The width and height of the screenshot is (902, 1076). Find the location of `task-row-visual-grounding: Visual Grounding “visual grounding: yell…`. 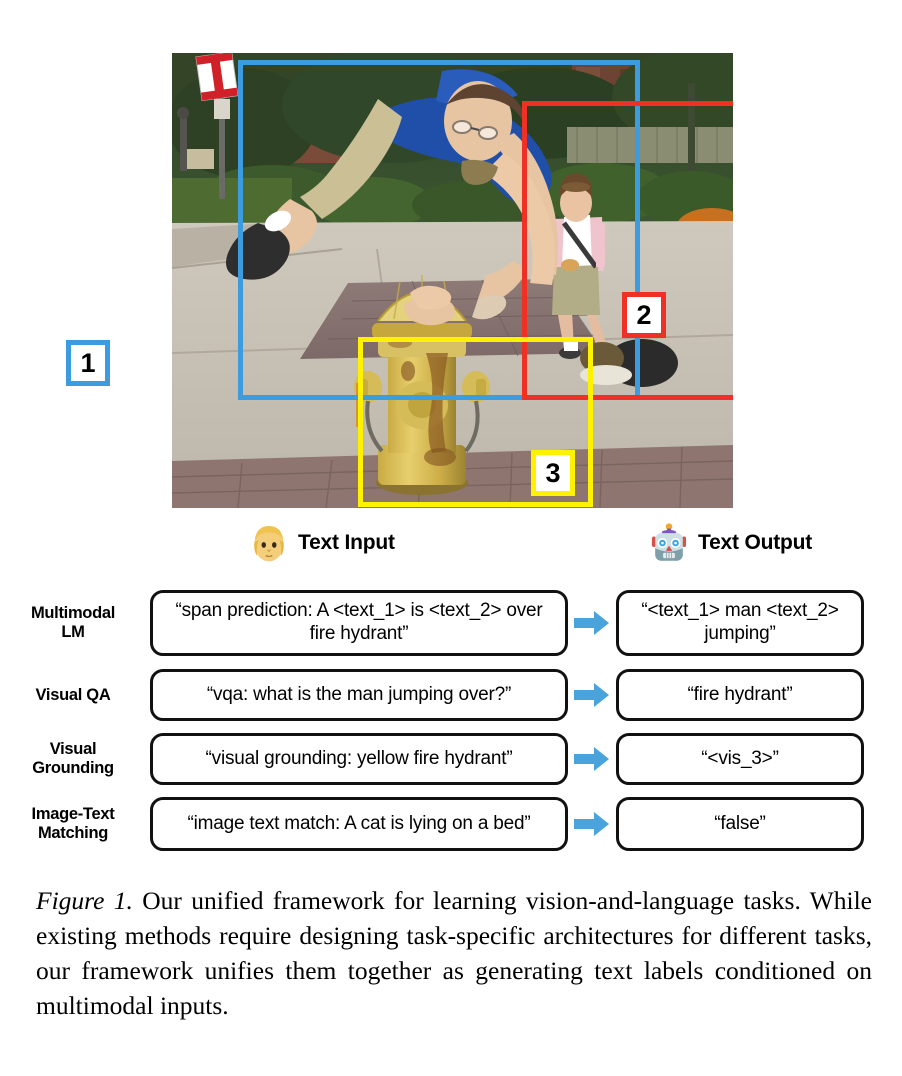

task-row-visual-grounding: Visual Grounding “visual grounding: yell… is located at coordinates (451, 759).